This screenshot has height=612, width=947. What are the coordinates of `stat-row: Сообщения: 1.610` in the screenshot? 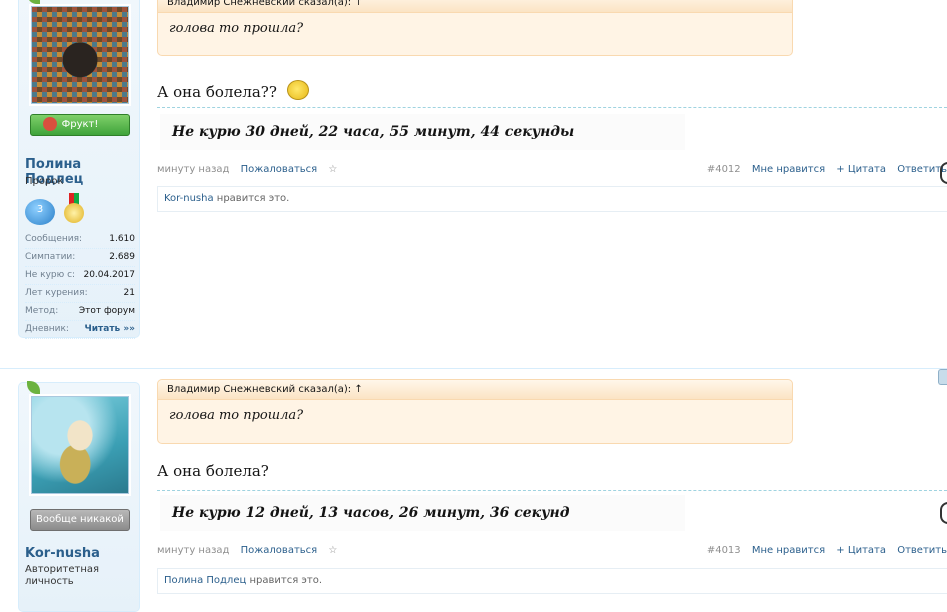 It's located at (80, 240).